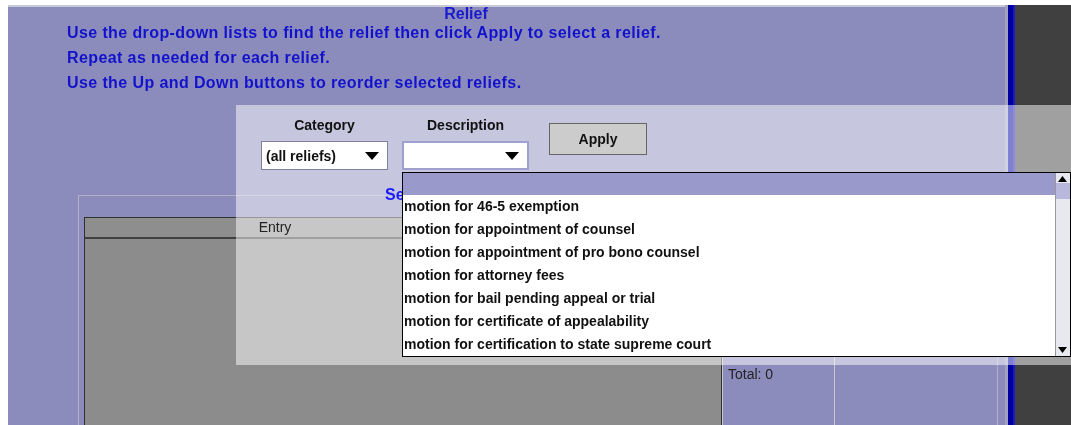 The height and width of the screenshot is (425, 1071). I want to click on category-dropdown: (all reliefs), so click(324, 155).